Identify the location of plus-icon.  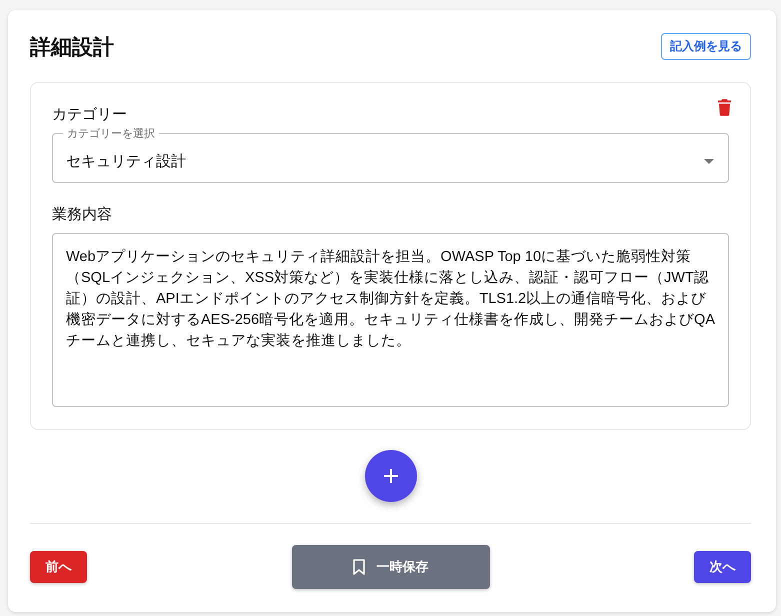
(391, 476).